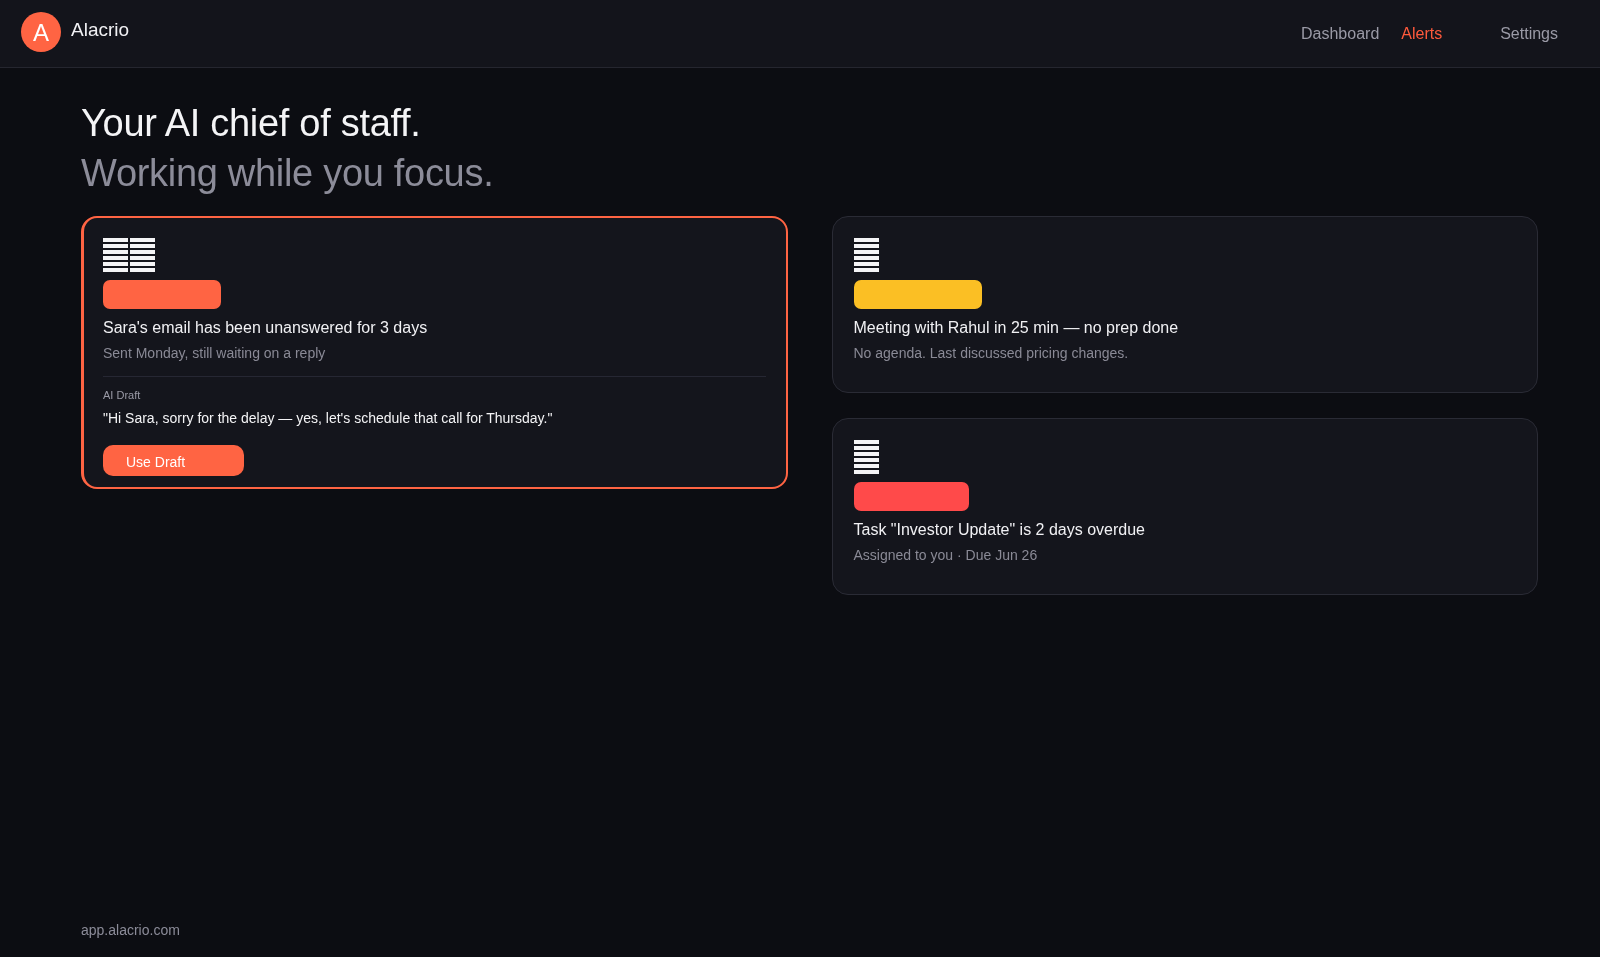 This screenshot has width=1600, height=957. I want to click on alert-detail: Sent Monday, still waiting on a reply, so click(214, 353).